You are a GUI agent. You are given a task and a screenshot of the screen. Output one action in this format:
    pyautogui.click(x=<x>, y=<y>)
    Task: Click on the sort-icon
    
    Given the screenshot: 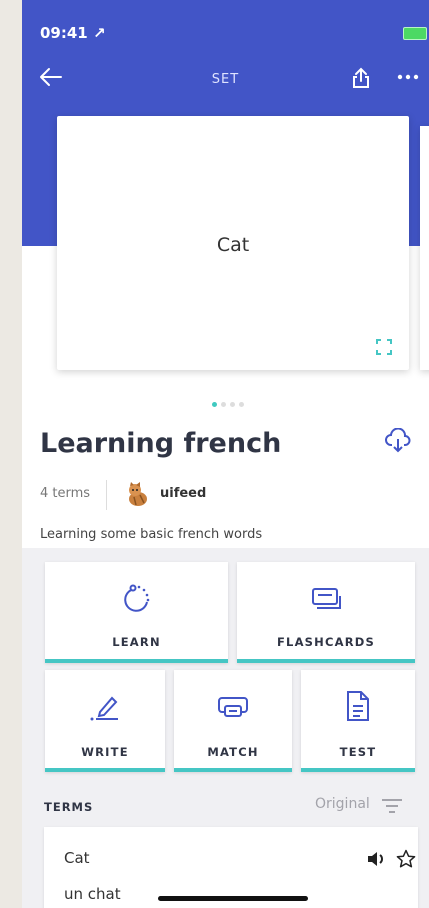 What is the action you would take?
    pyautogui.click(x=392, y=806)
    